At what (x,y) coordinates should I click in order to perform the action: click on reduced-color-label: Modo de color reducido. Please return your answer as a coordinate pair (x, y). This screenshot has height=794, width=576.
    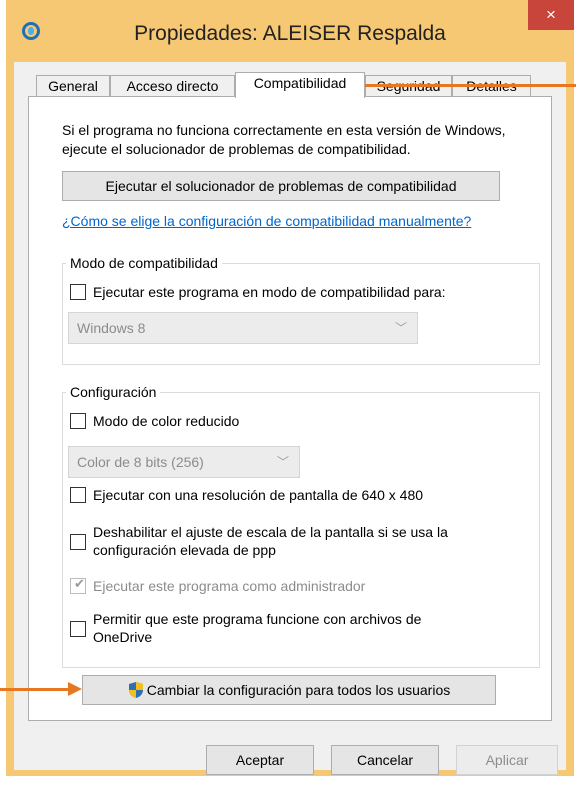
    Looking at the image, I should click on (166, 421).